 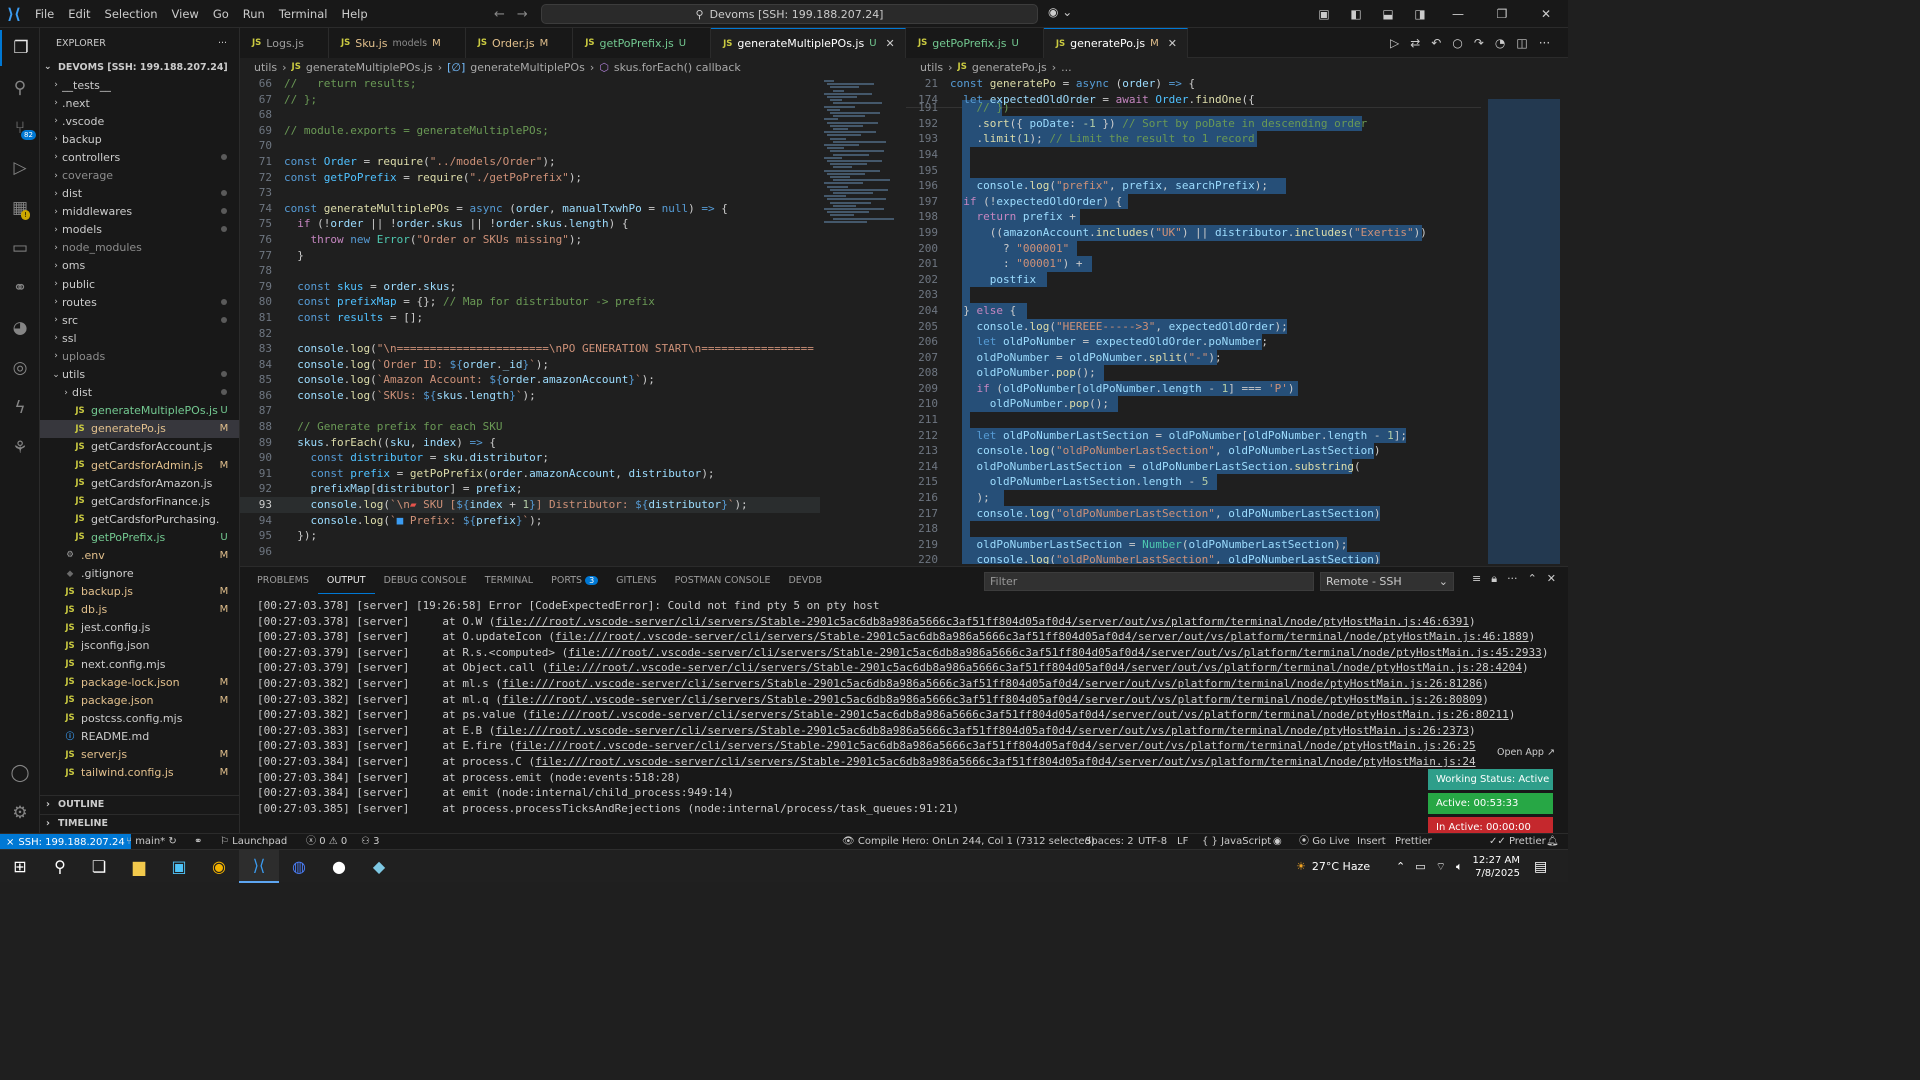 What do you see at coordinates (139, 447) in the screenshot?
I see `tree-item: JS getCardsforAccount.js` at bounding box center [139, 447].